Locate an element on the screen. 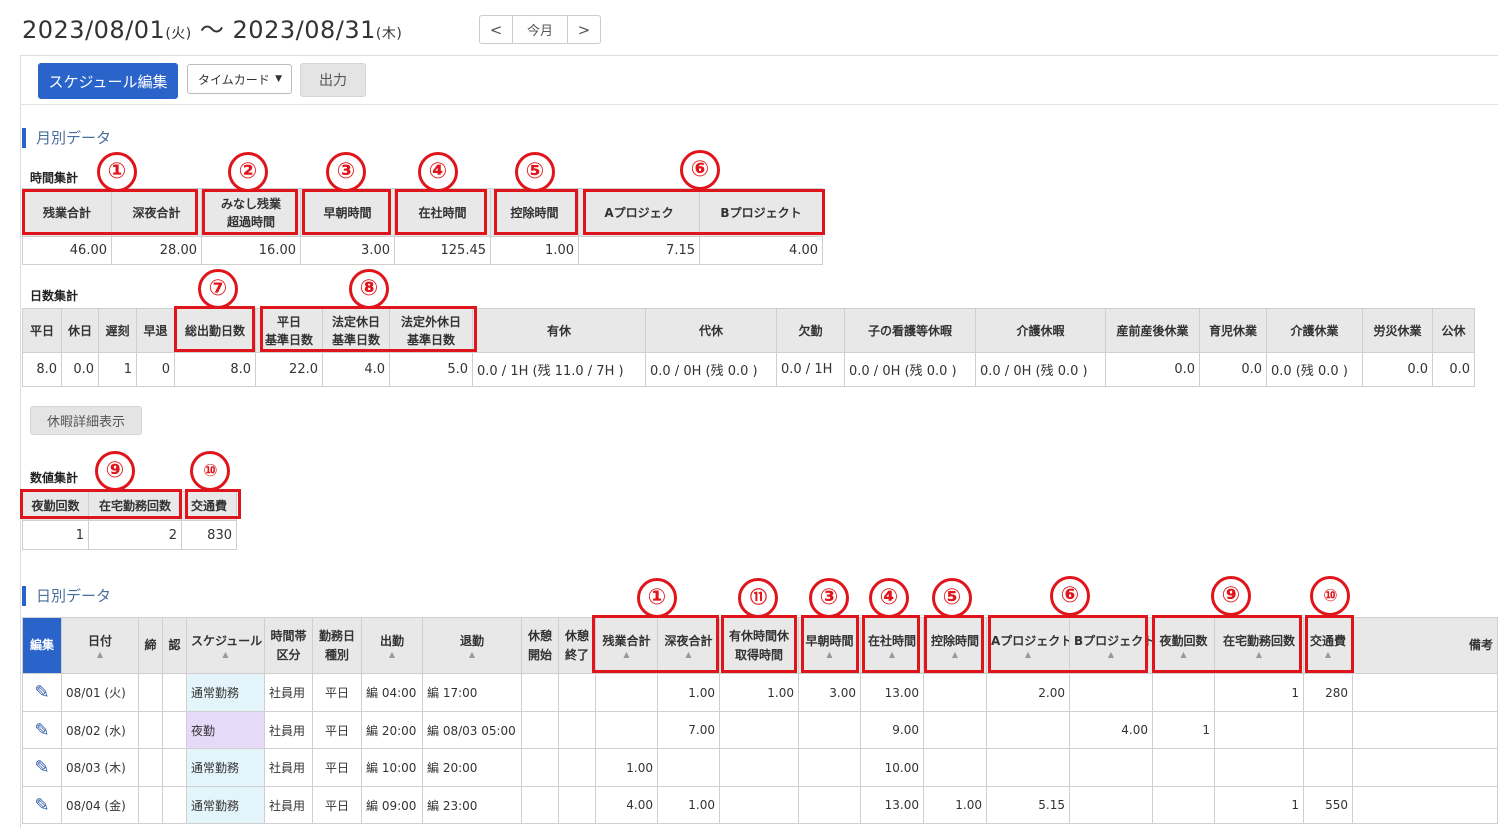 Image resolution: width=1498 pixels, height=828 pixels. header-paid-leave: 有休 is located at coordinates (559, 330).